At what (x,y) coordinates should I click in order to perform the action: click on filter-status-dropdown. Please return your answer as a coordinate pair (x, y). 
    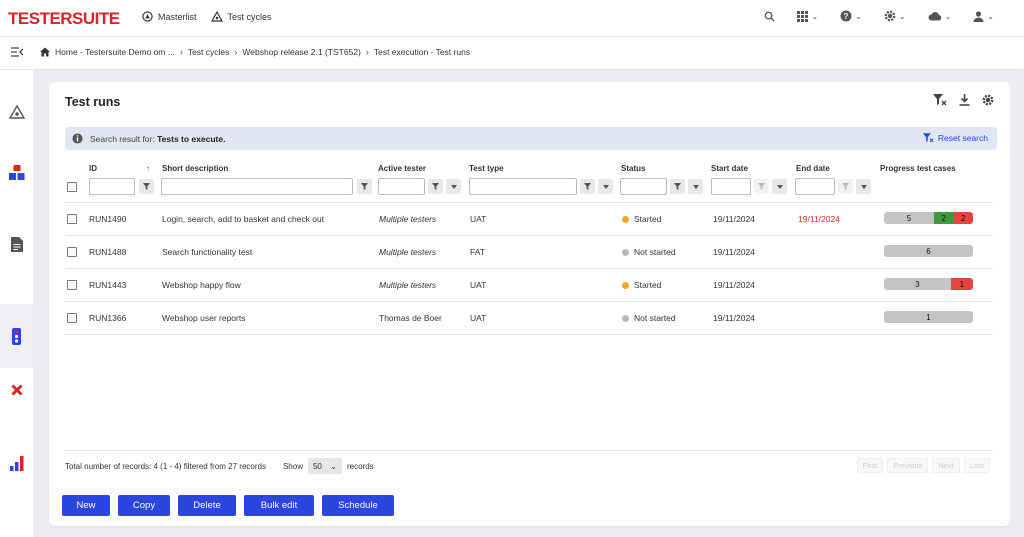
    Looking at the image, I should click on (695, 186).